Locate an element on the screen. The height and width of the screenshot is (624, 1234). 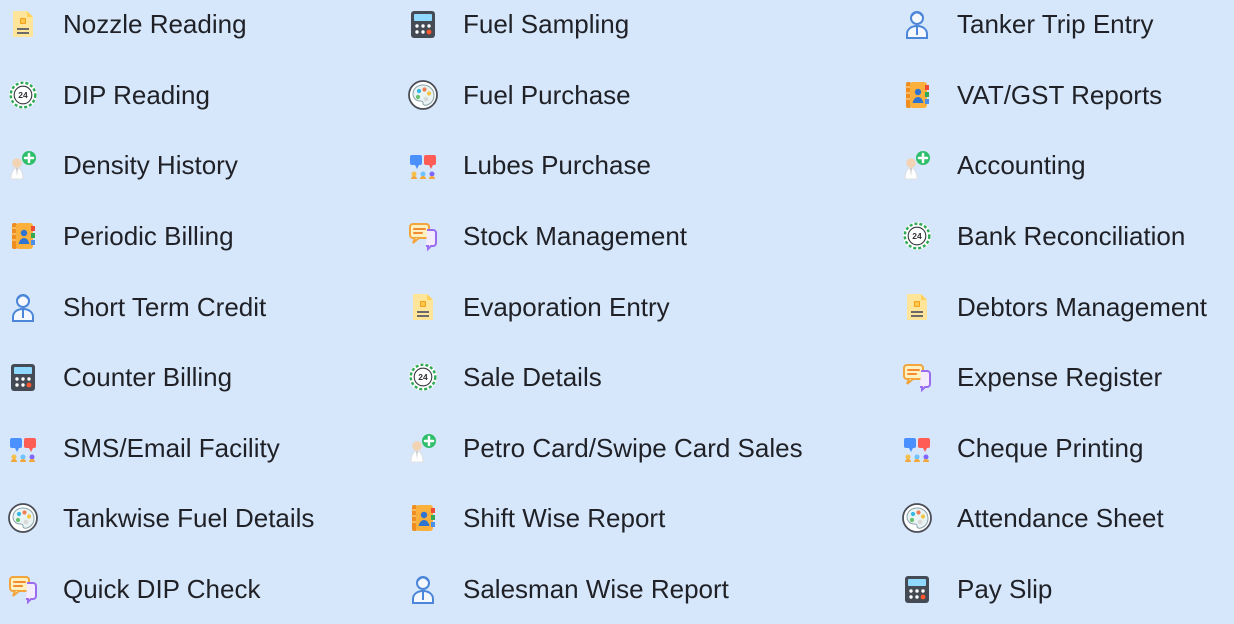
feature-label: Counter Billing is located at coordinates (148, 377).